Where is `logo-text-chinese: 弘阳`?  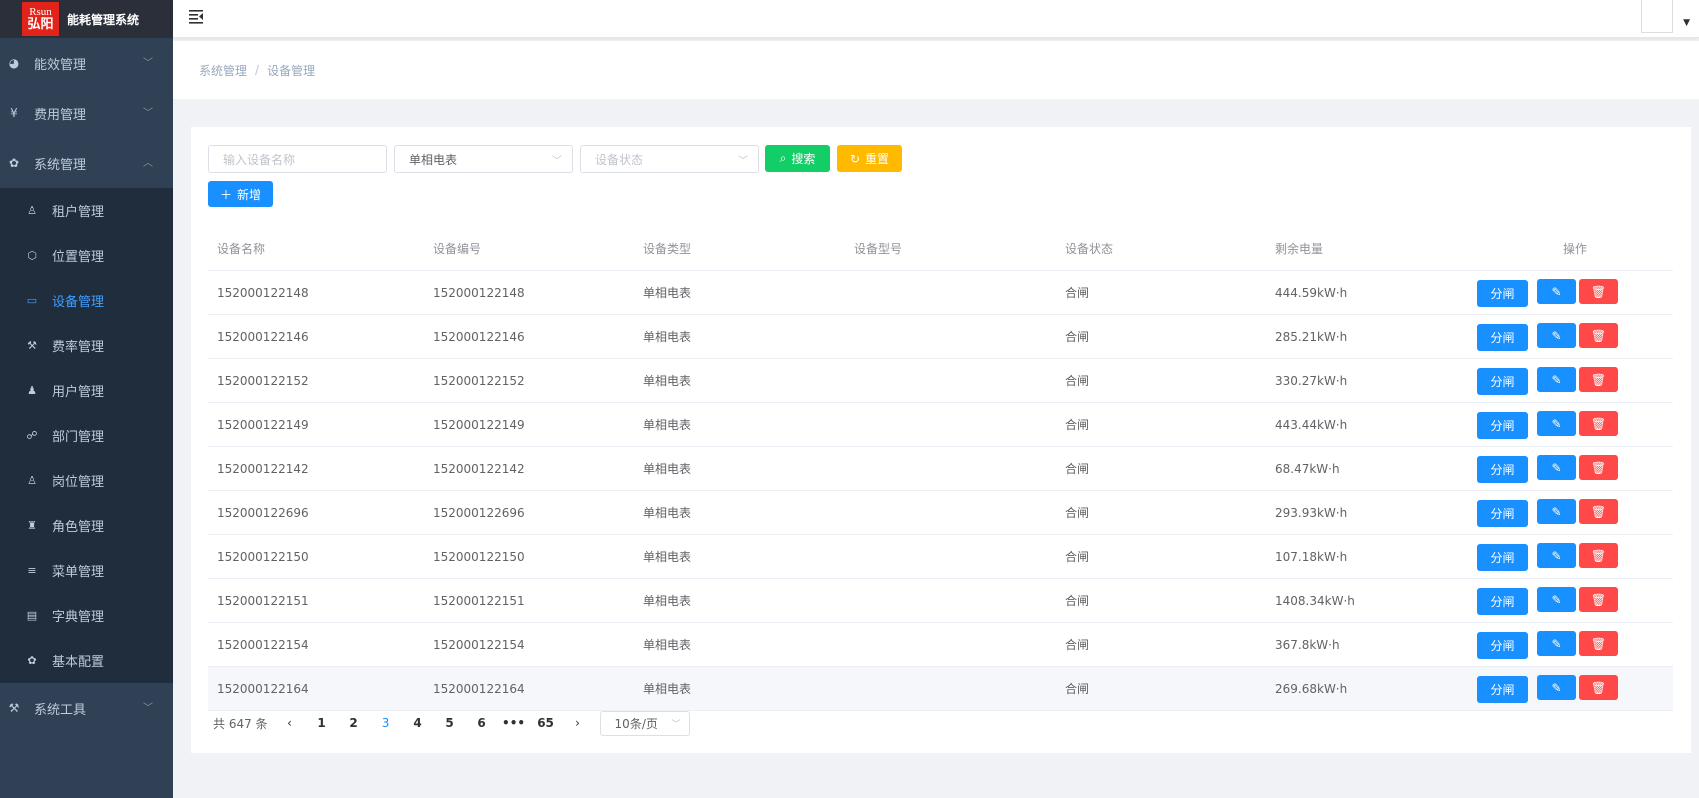 logo-text-chinese: 弘阳 is located at coordinates (40, 24).